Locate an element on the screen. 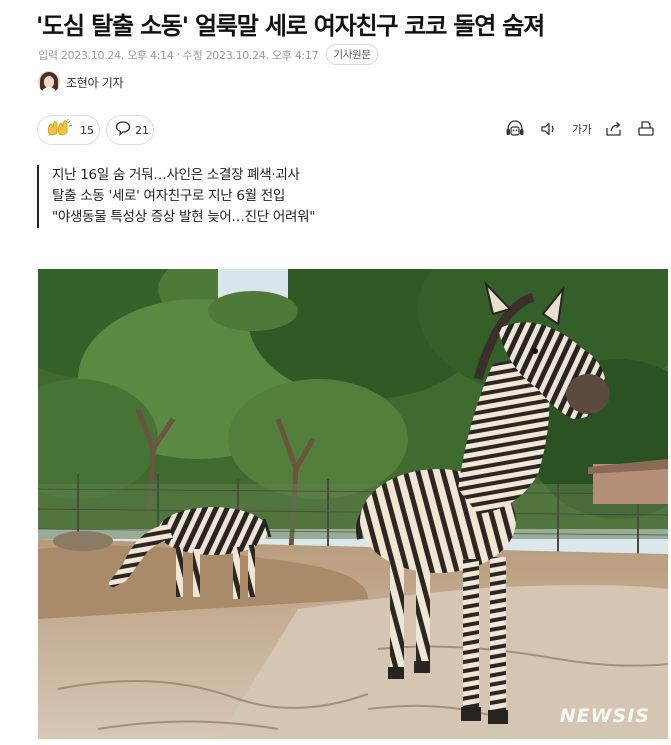  comment-button: 21 is located at coordinates (130, 130).